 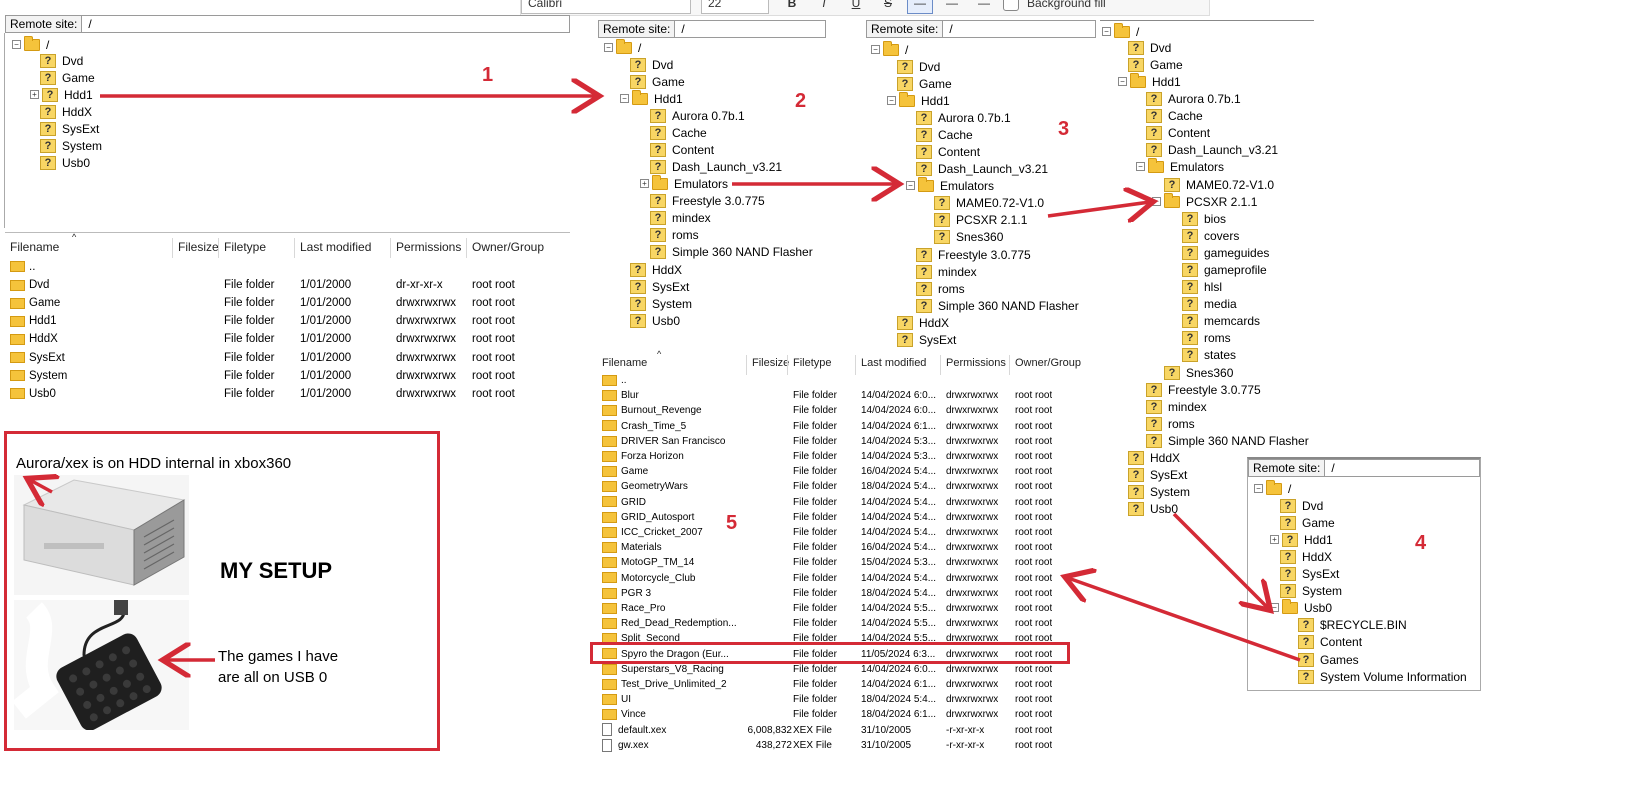 What do you see at coordinates (1352, 624) in the screenshot?
I see `tree-node: ? $RECYCLE.BIN` at bounding box center [1352, 624].